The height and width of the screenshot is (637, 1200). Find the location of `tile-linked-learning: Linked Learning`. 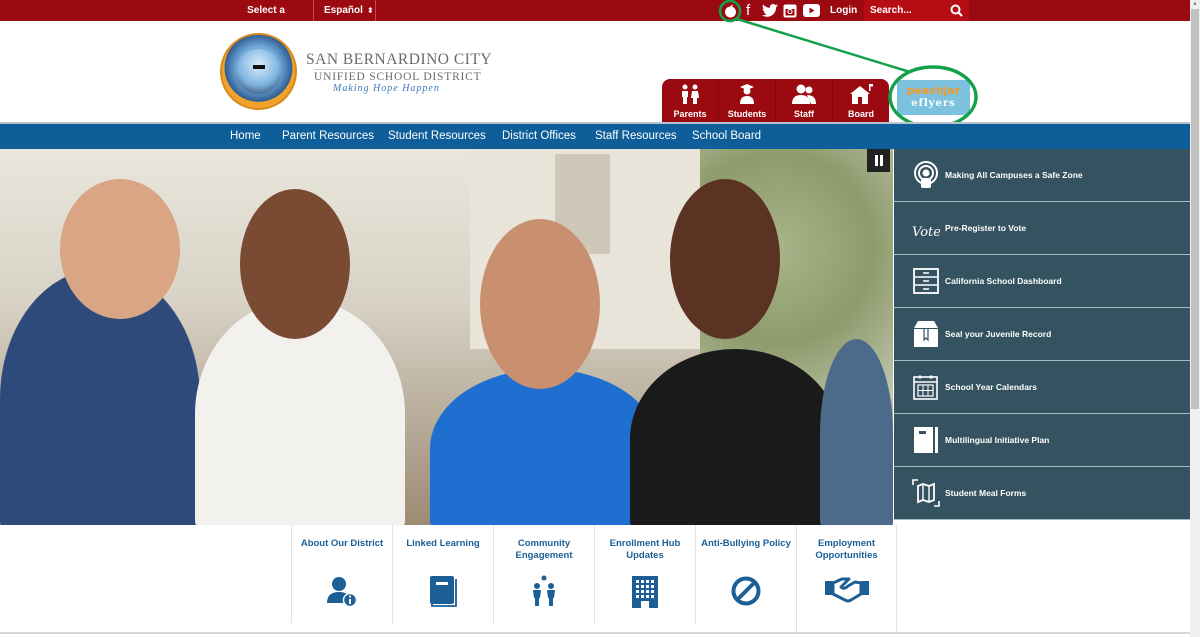

tile-linked-learning: Linked Learning is located at coordinates (442, 574).